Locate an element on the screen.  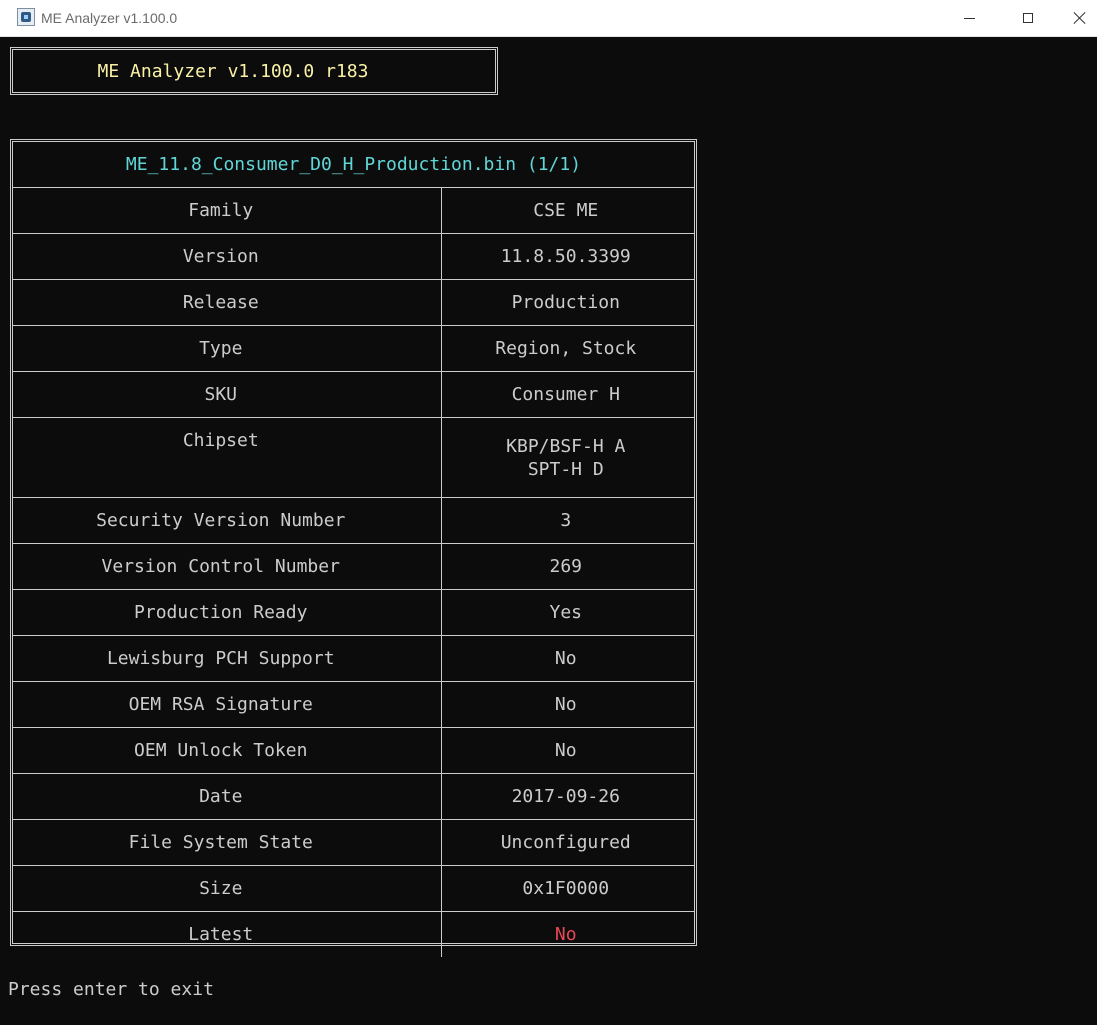
table-row: Lewisburg PCH Support No is located at coordinates (353, 658).